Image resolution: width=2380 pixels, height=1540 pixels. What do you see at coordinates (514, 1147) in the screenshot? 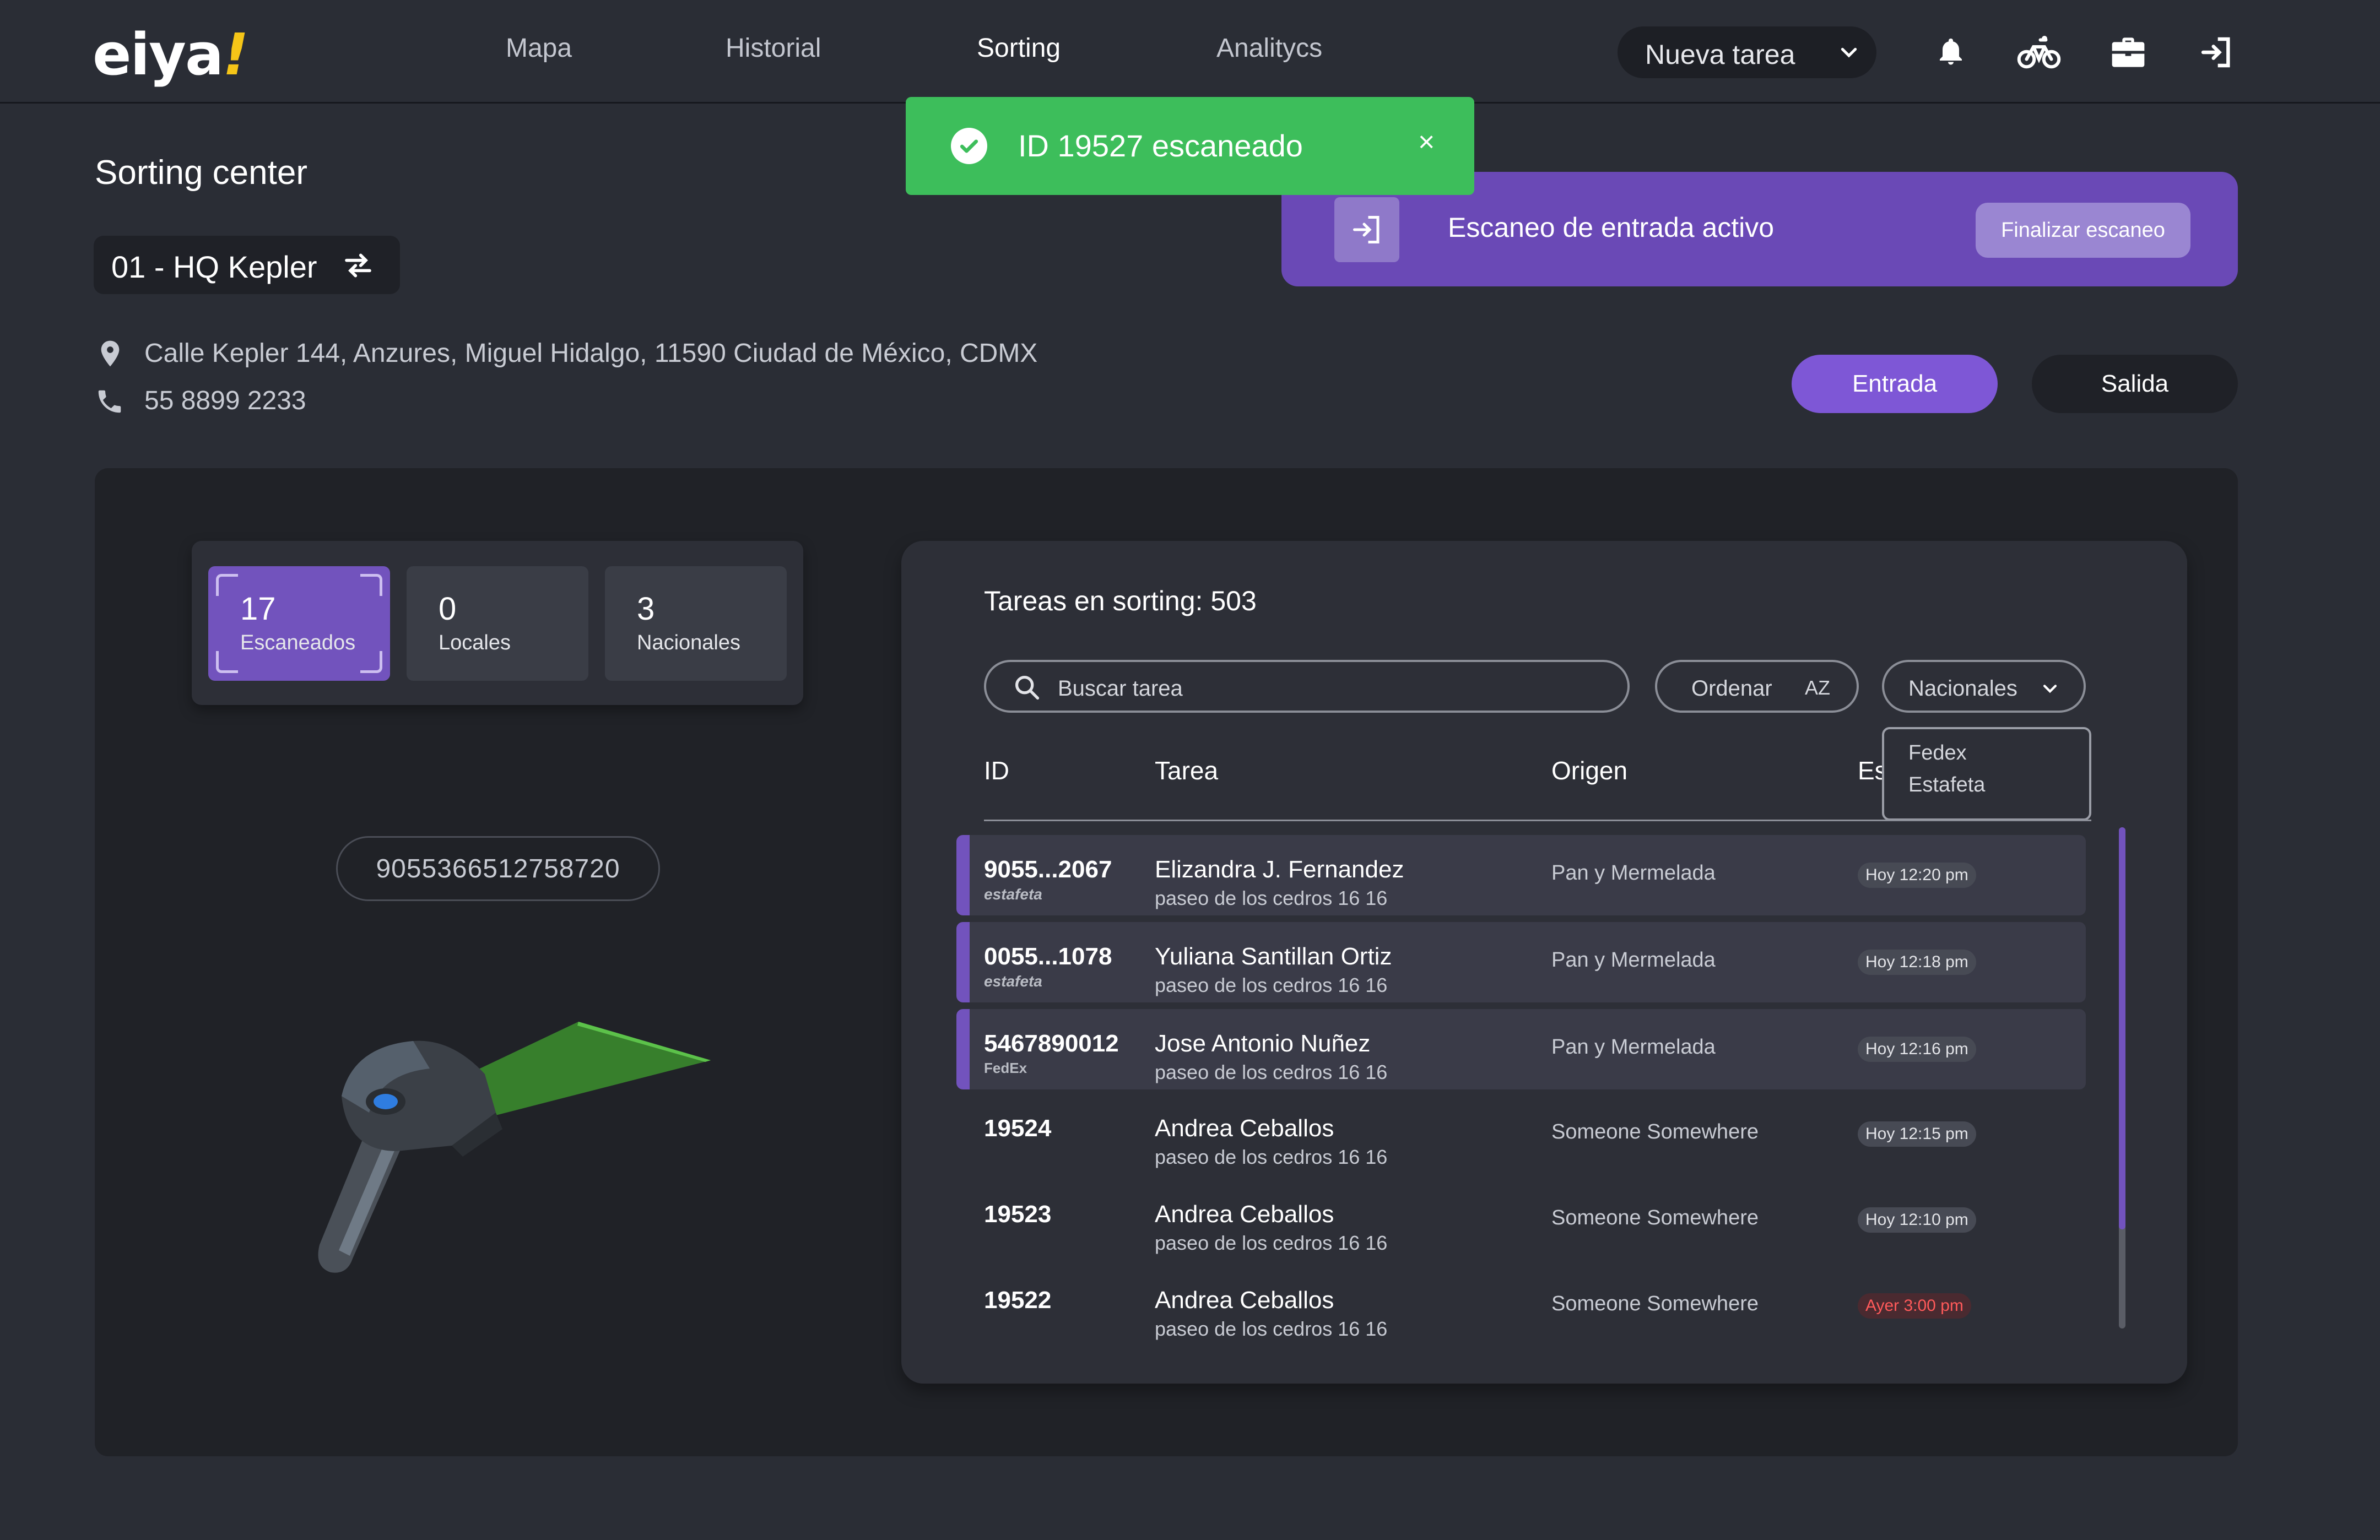
I see `barcode-scanner-illustration` at bounding box center [514, 1147].